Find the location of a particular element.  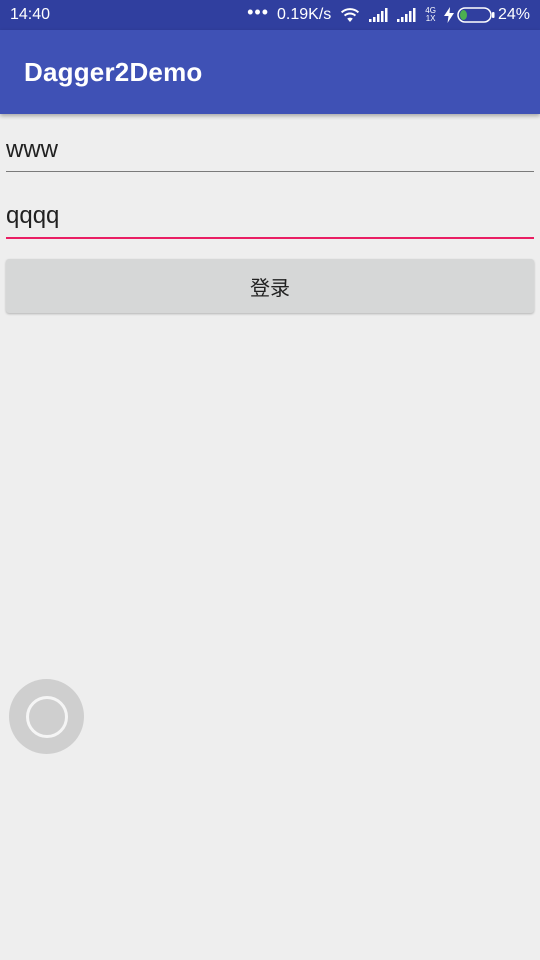

status-icons: ••• 0.19K/s 4G 1X 24% is located at coordinates (388, 13).